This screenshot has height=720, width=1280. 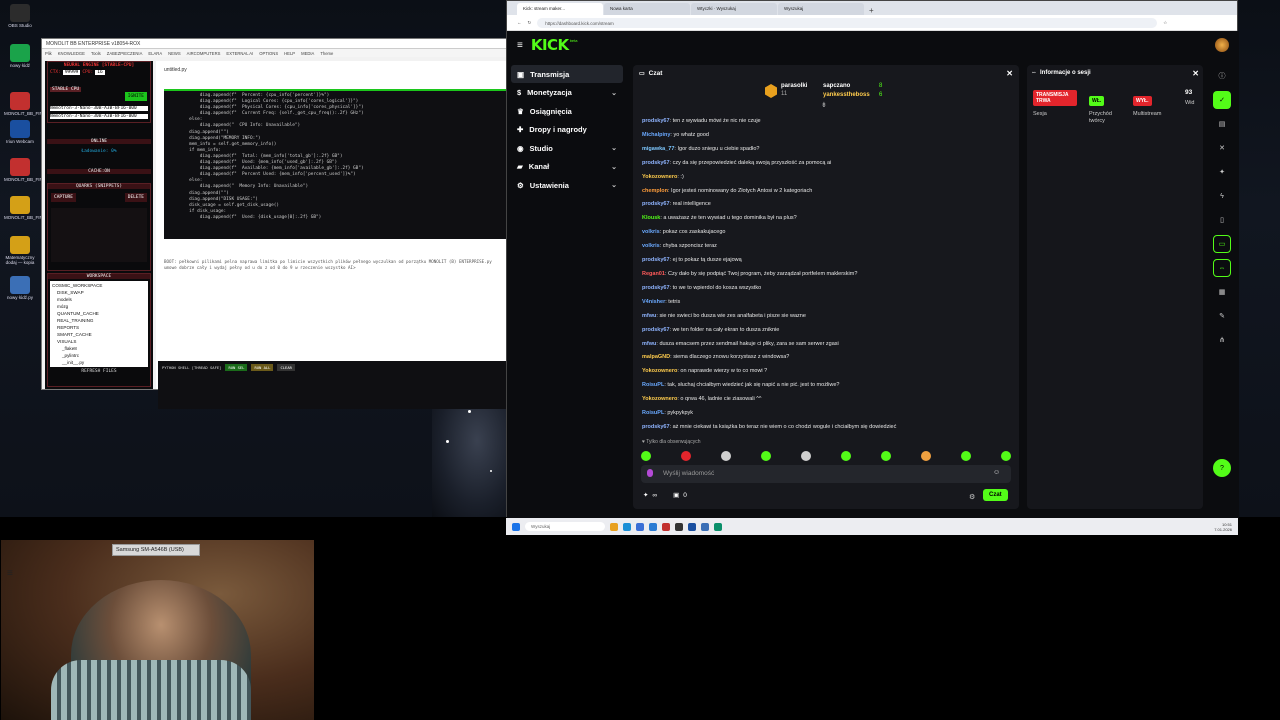 I want to click on url-input: https://dashboard.kick.com/stream, so click(x=847, y=22).